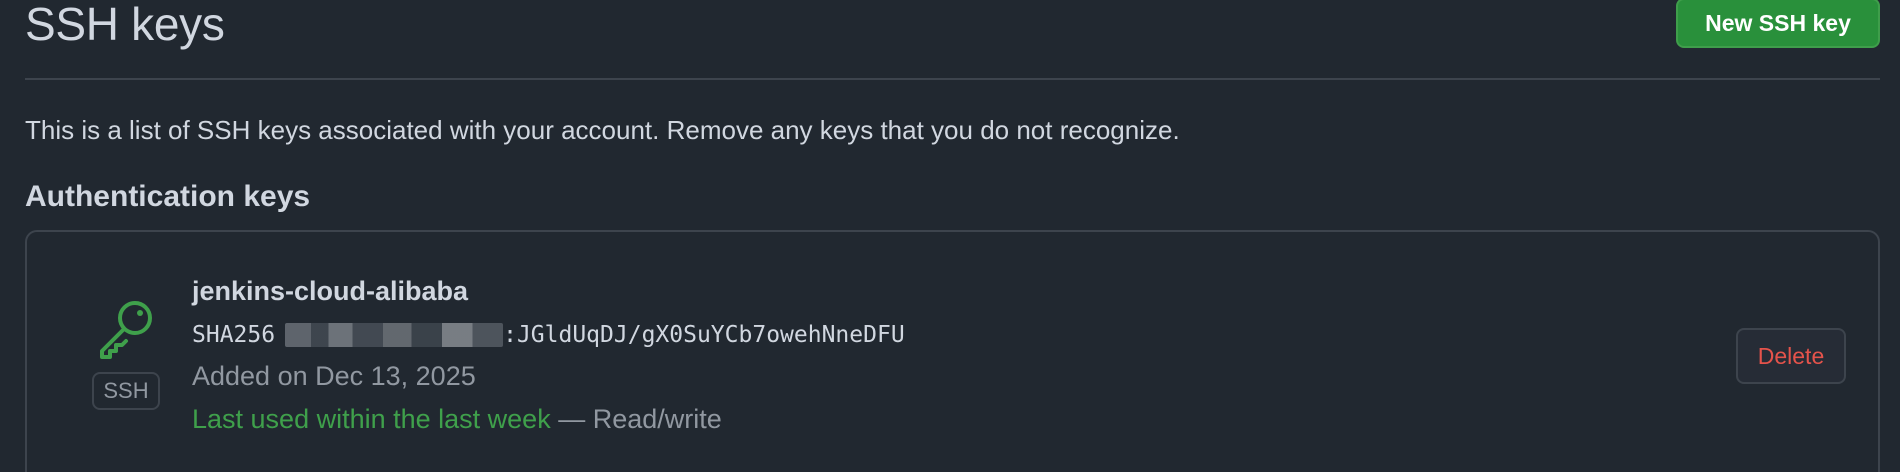  What do you see at coordinates (234, 335) in the screenshot?
I see `fingerprint-prefix: SHA256` at bounding box center [234, 335].